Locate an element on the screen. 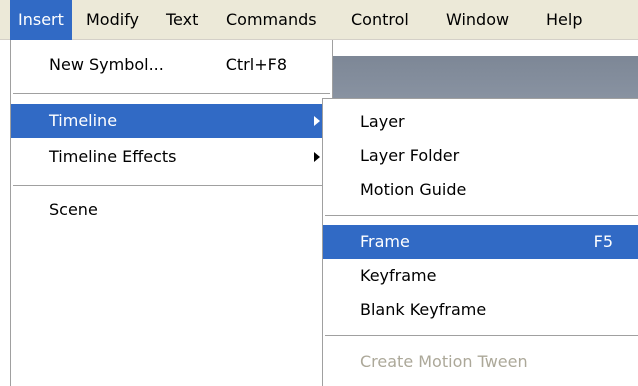 This screenshot has width=638, height=386. menu-item-label: Keyframe is located at coordinates (398, 275).